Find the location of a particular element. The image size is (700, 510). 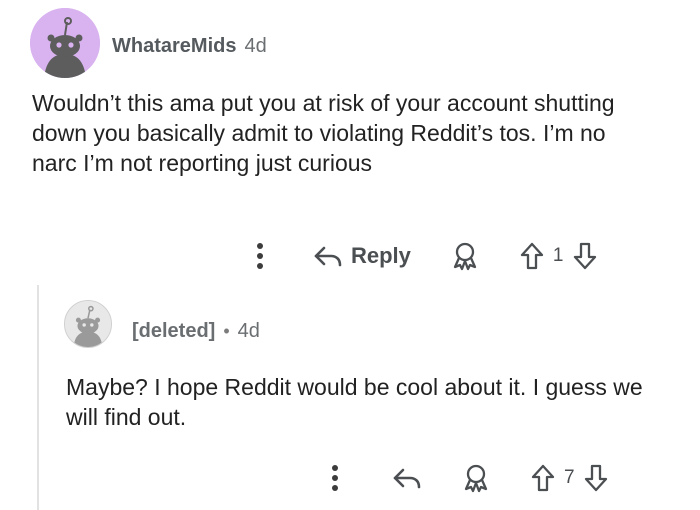

reply-button is located at coordinates (407, 478).